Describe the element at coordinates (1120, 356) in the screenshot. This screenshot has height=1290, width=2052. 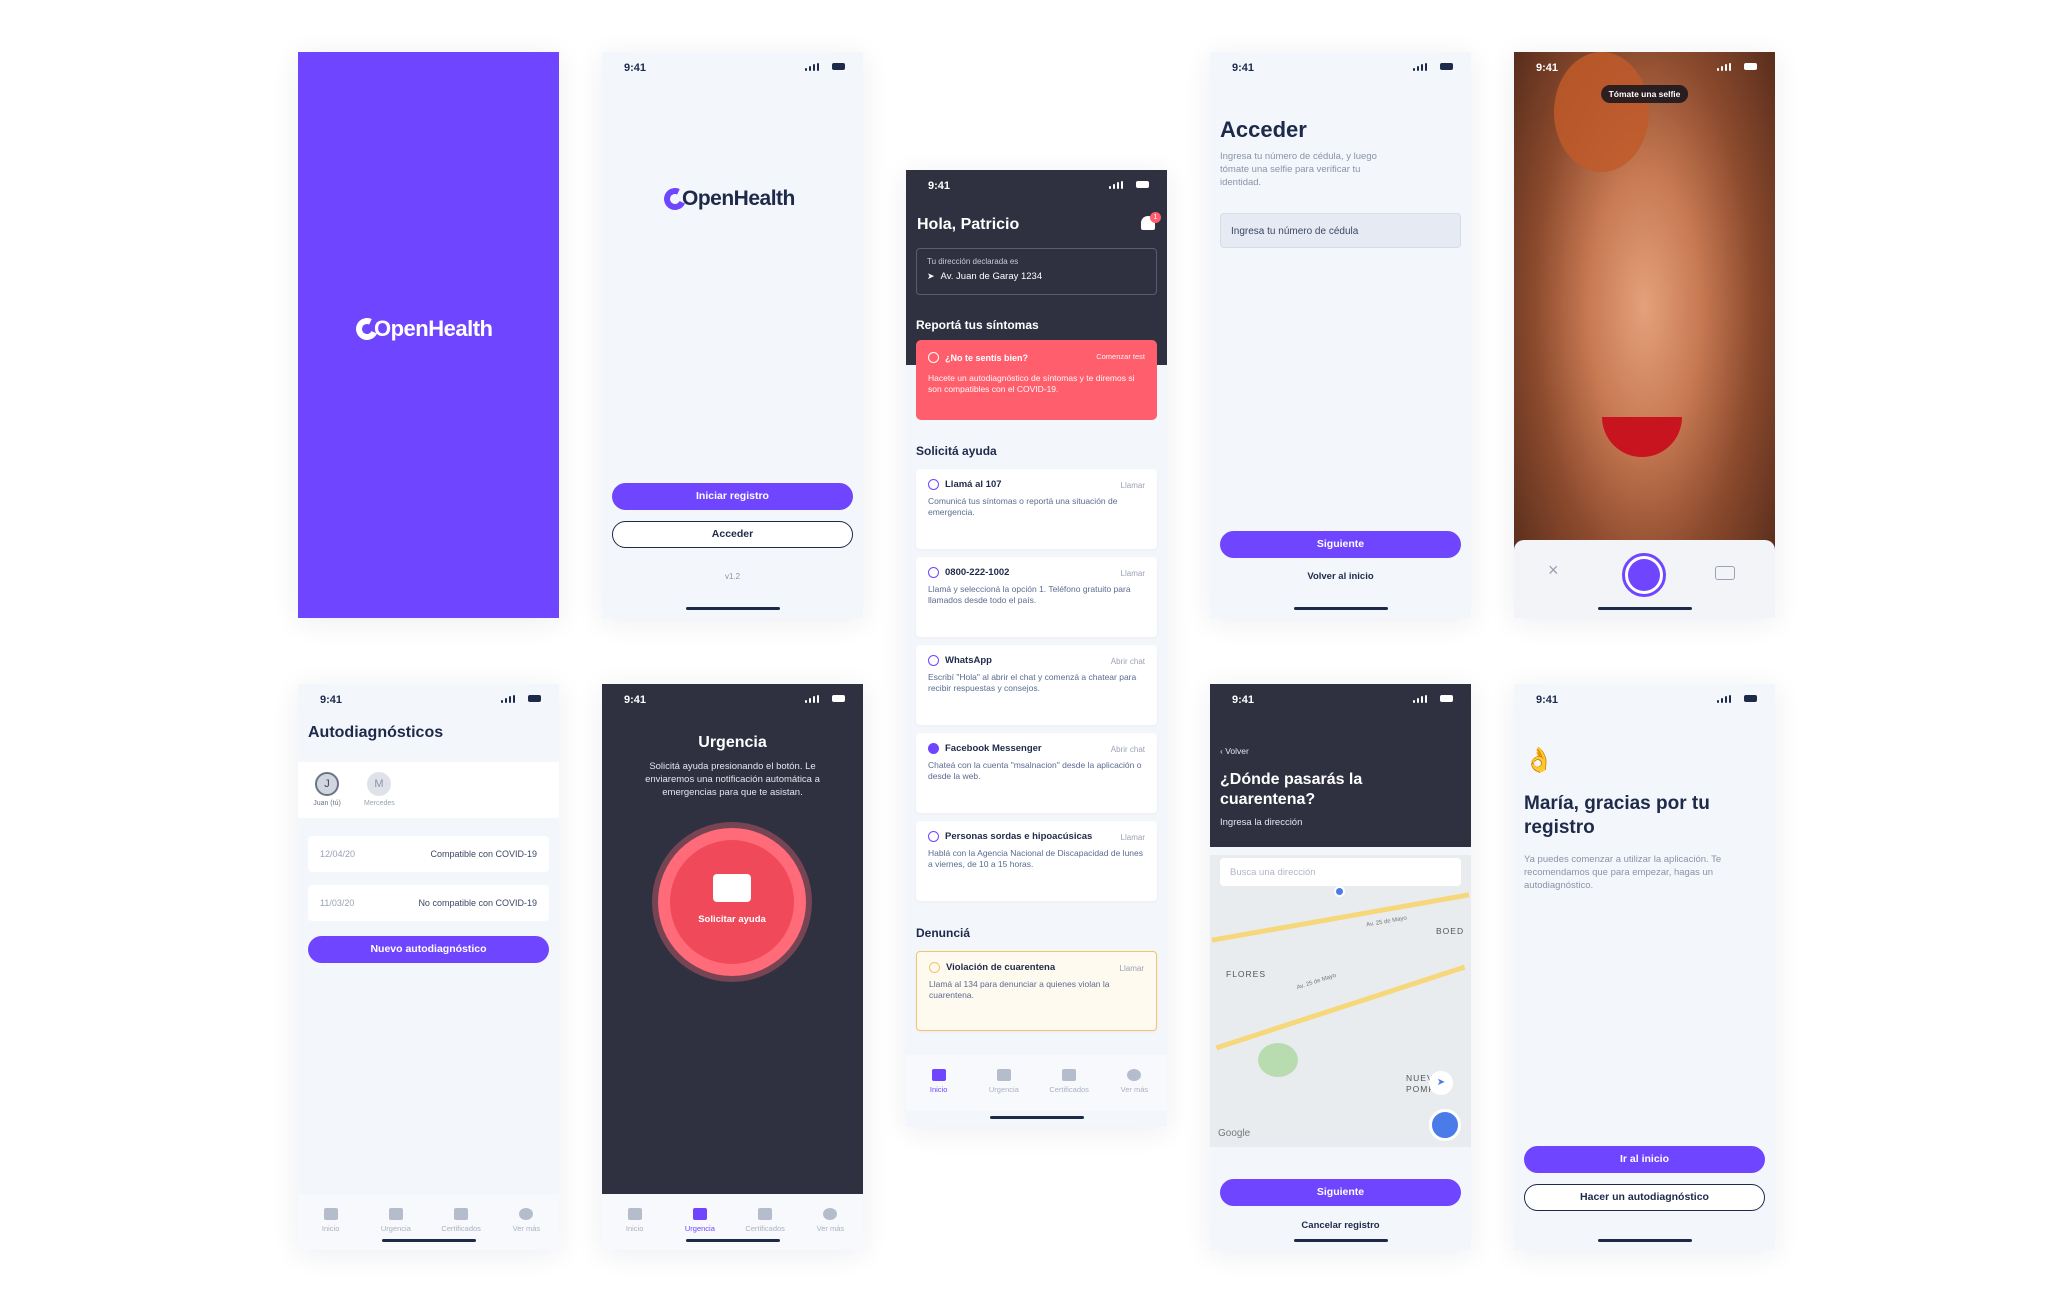
I see `start-test-link: Comenzar test` at that location.